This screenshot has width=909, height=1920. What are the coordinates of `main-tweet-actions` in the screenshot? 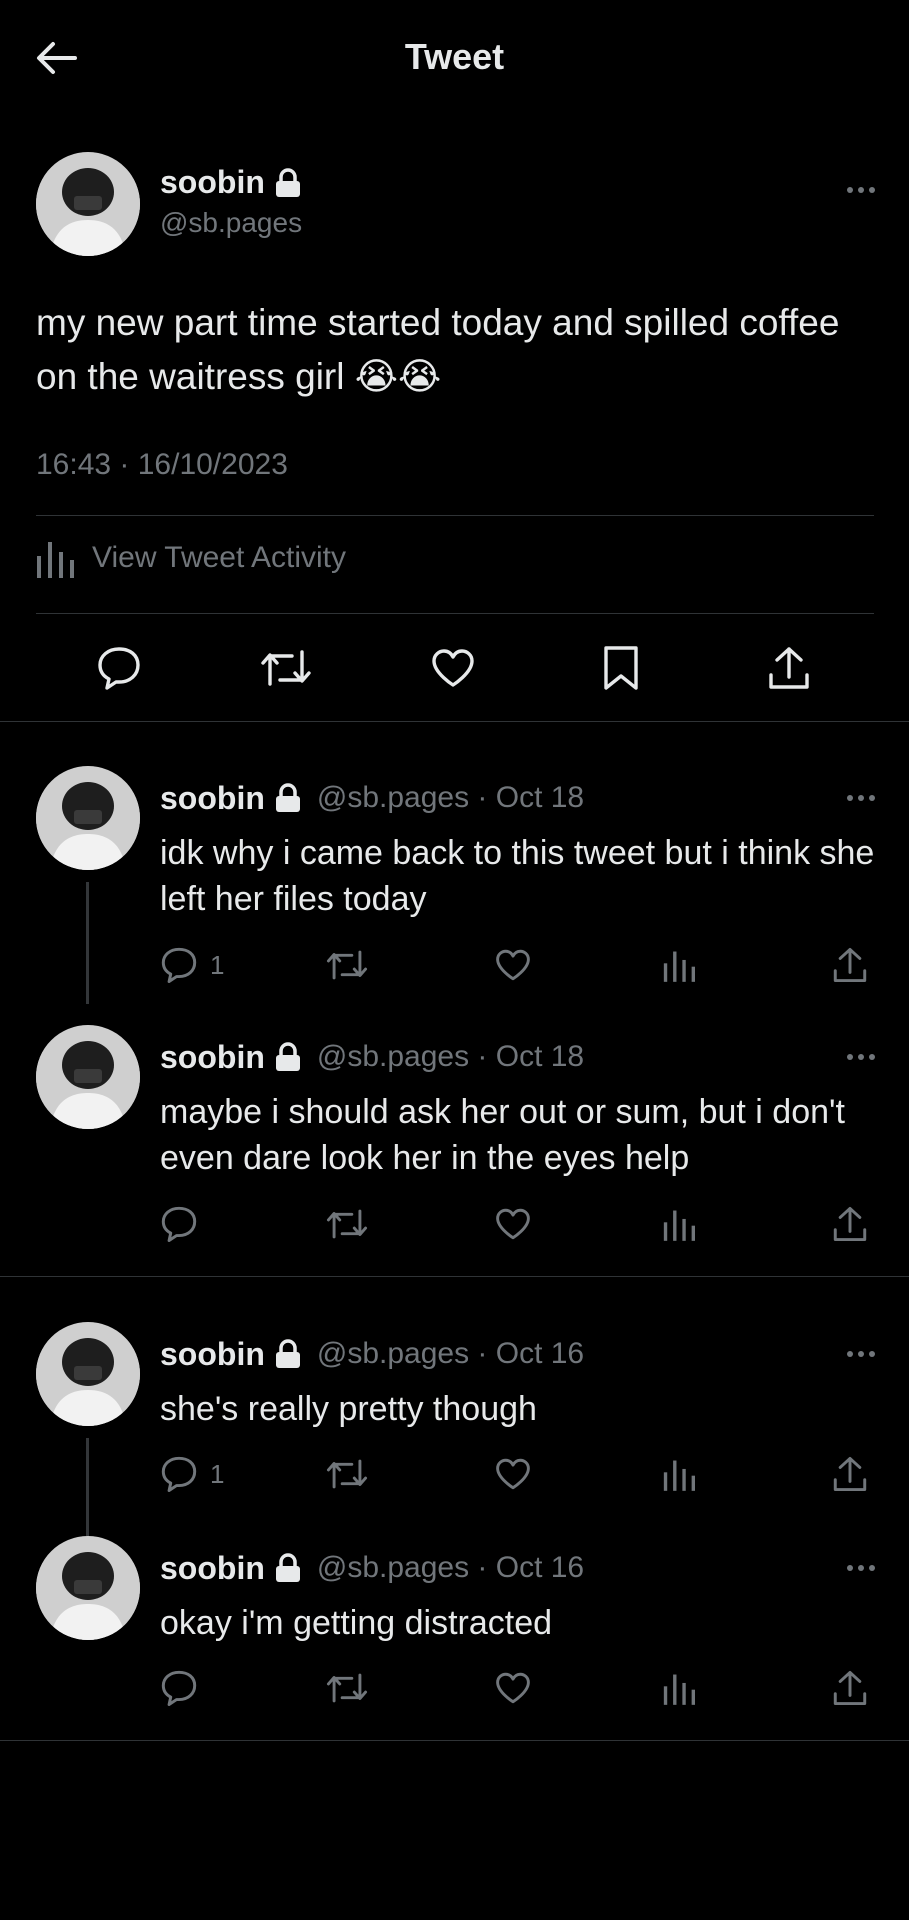 It's located at (454, 670).